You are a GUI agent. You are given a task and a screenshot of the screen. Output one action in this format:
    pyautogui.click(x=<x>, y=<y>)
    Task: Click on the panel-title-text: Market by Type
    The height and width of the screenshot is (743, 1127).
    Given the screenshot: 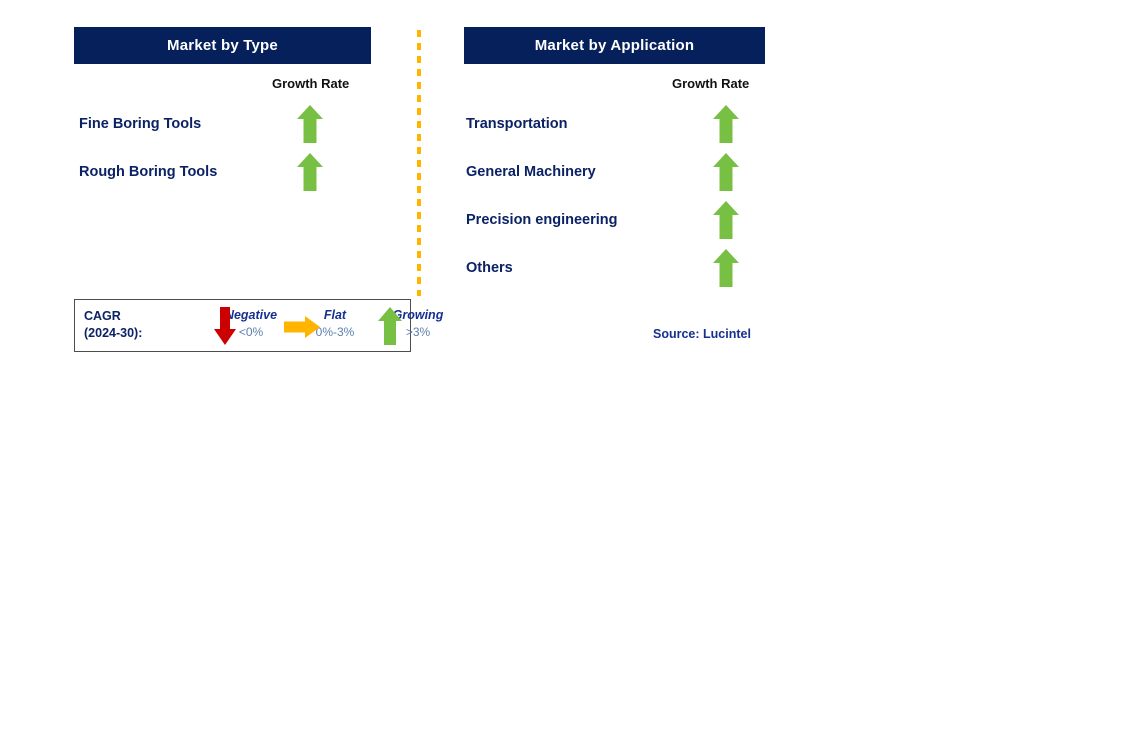 What is the action you would take?
    pyautogui.click(x=222, y=45)
    